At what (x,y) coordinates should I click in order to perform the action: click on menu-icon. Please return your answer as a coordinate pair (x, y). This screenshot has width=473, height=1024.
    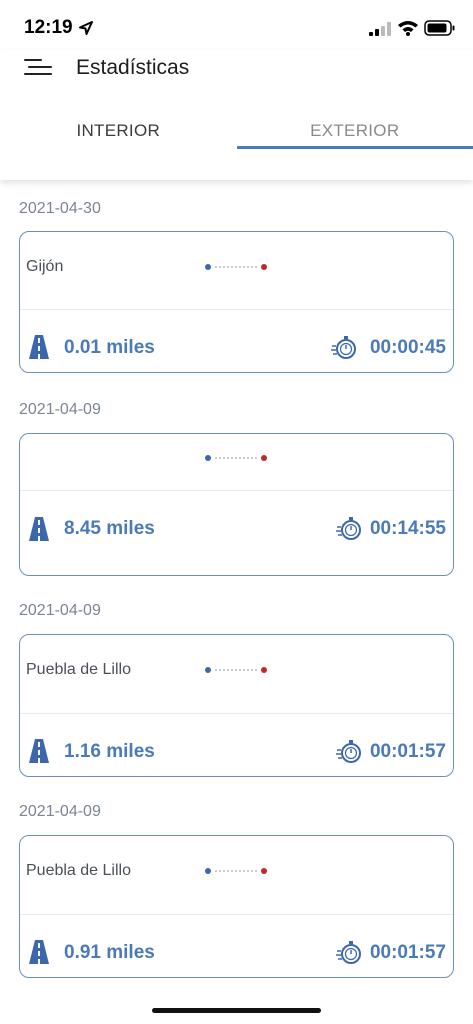
    Looking at the image, I should click on (38, 67).